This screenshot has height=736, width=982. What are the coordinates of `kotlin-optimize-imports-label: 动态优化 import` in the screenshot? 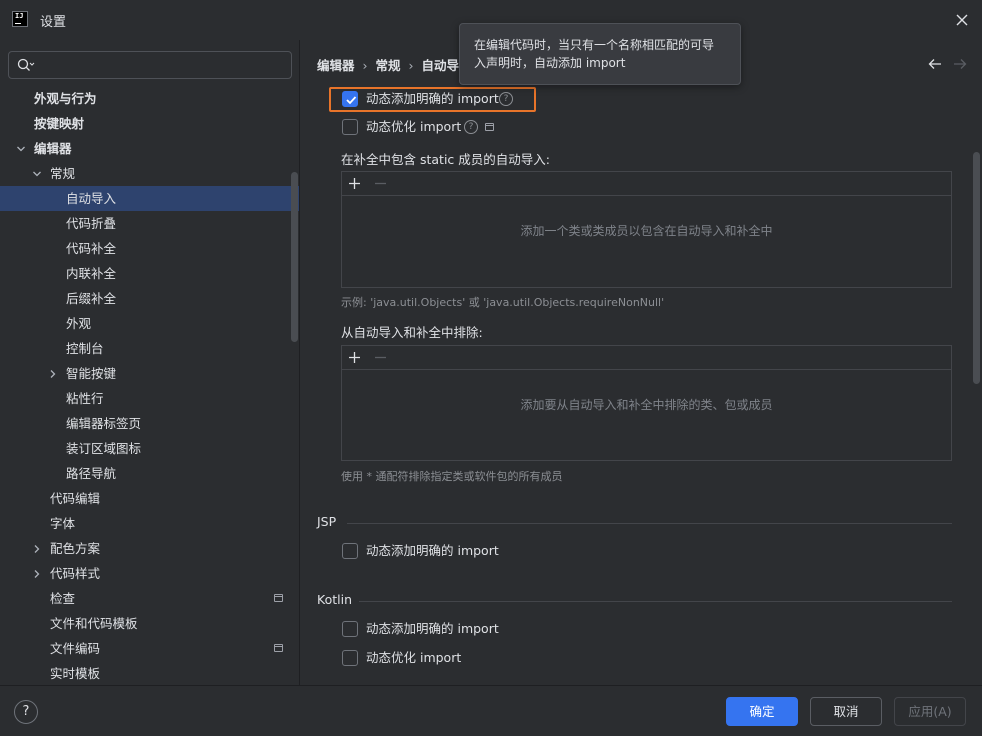 It's located at (414, 657).